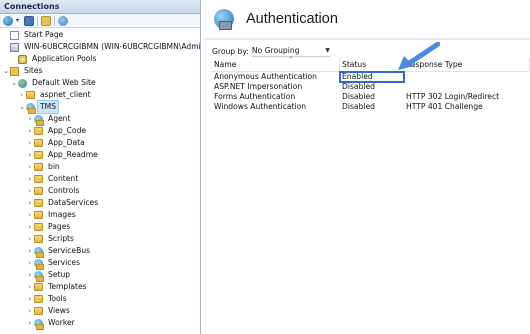  I want to click on group-by-select: No Grouping ▼, so click(290, 51).